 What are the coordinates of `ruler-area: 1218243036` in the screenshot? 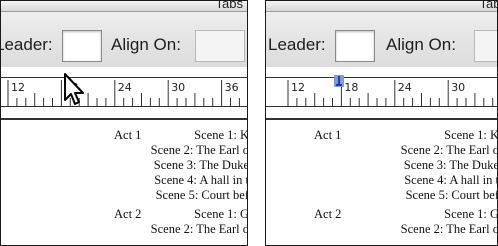 It's located at (124, 93).